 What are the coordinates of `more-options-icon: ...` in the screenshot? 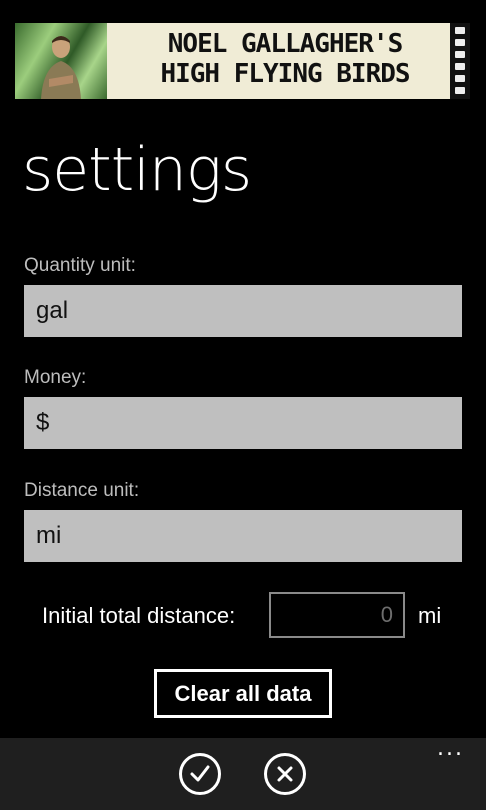 It's located at (450, 749).